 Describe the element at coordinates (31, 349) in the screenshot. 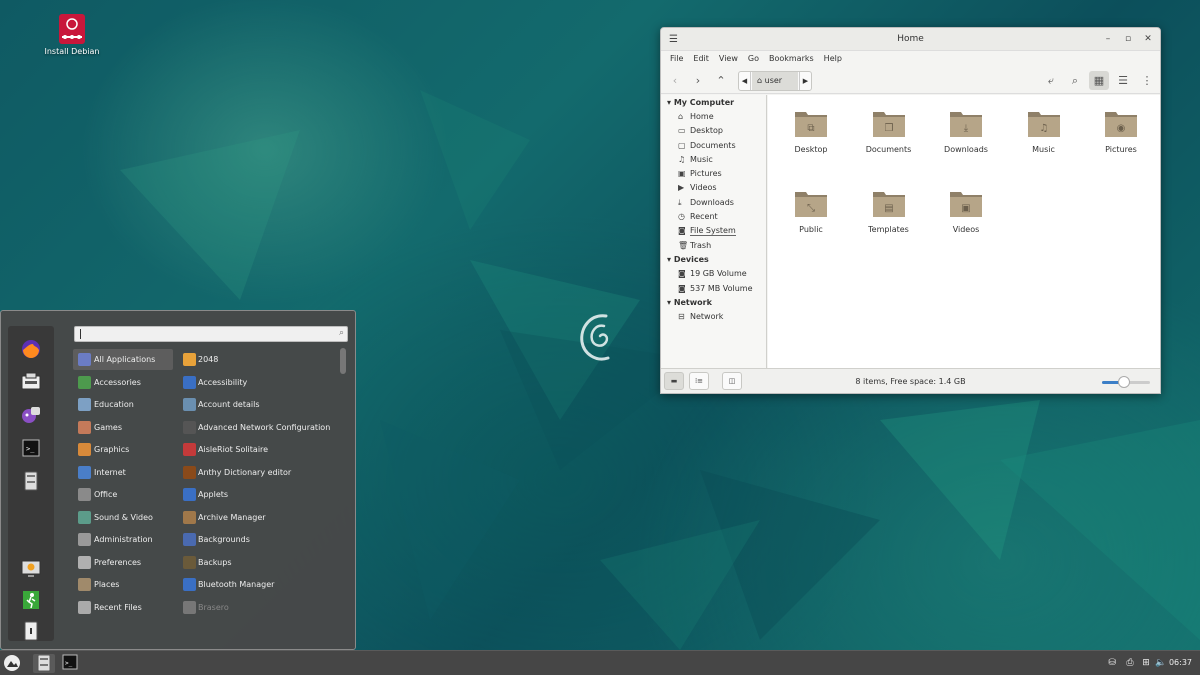

I see `firefox-icon` at that location.